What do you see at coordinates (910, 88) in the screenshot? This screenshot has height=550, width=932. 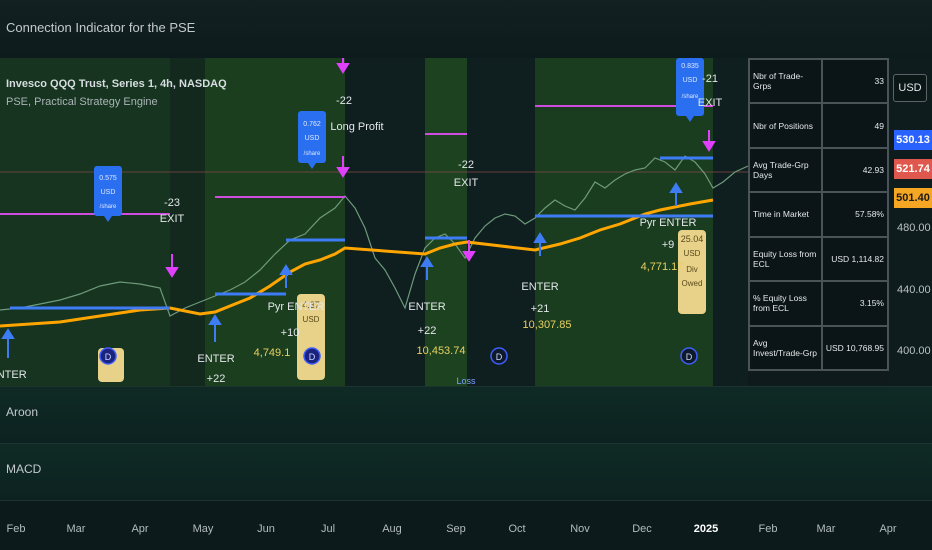 I see `currency-button: USD` at bounding box center [910, 88].